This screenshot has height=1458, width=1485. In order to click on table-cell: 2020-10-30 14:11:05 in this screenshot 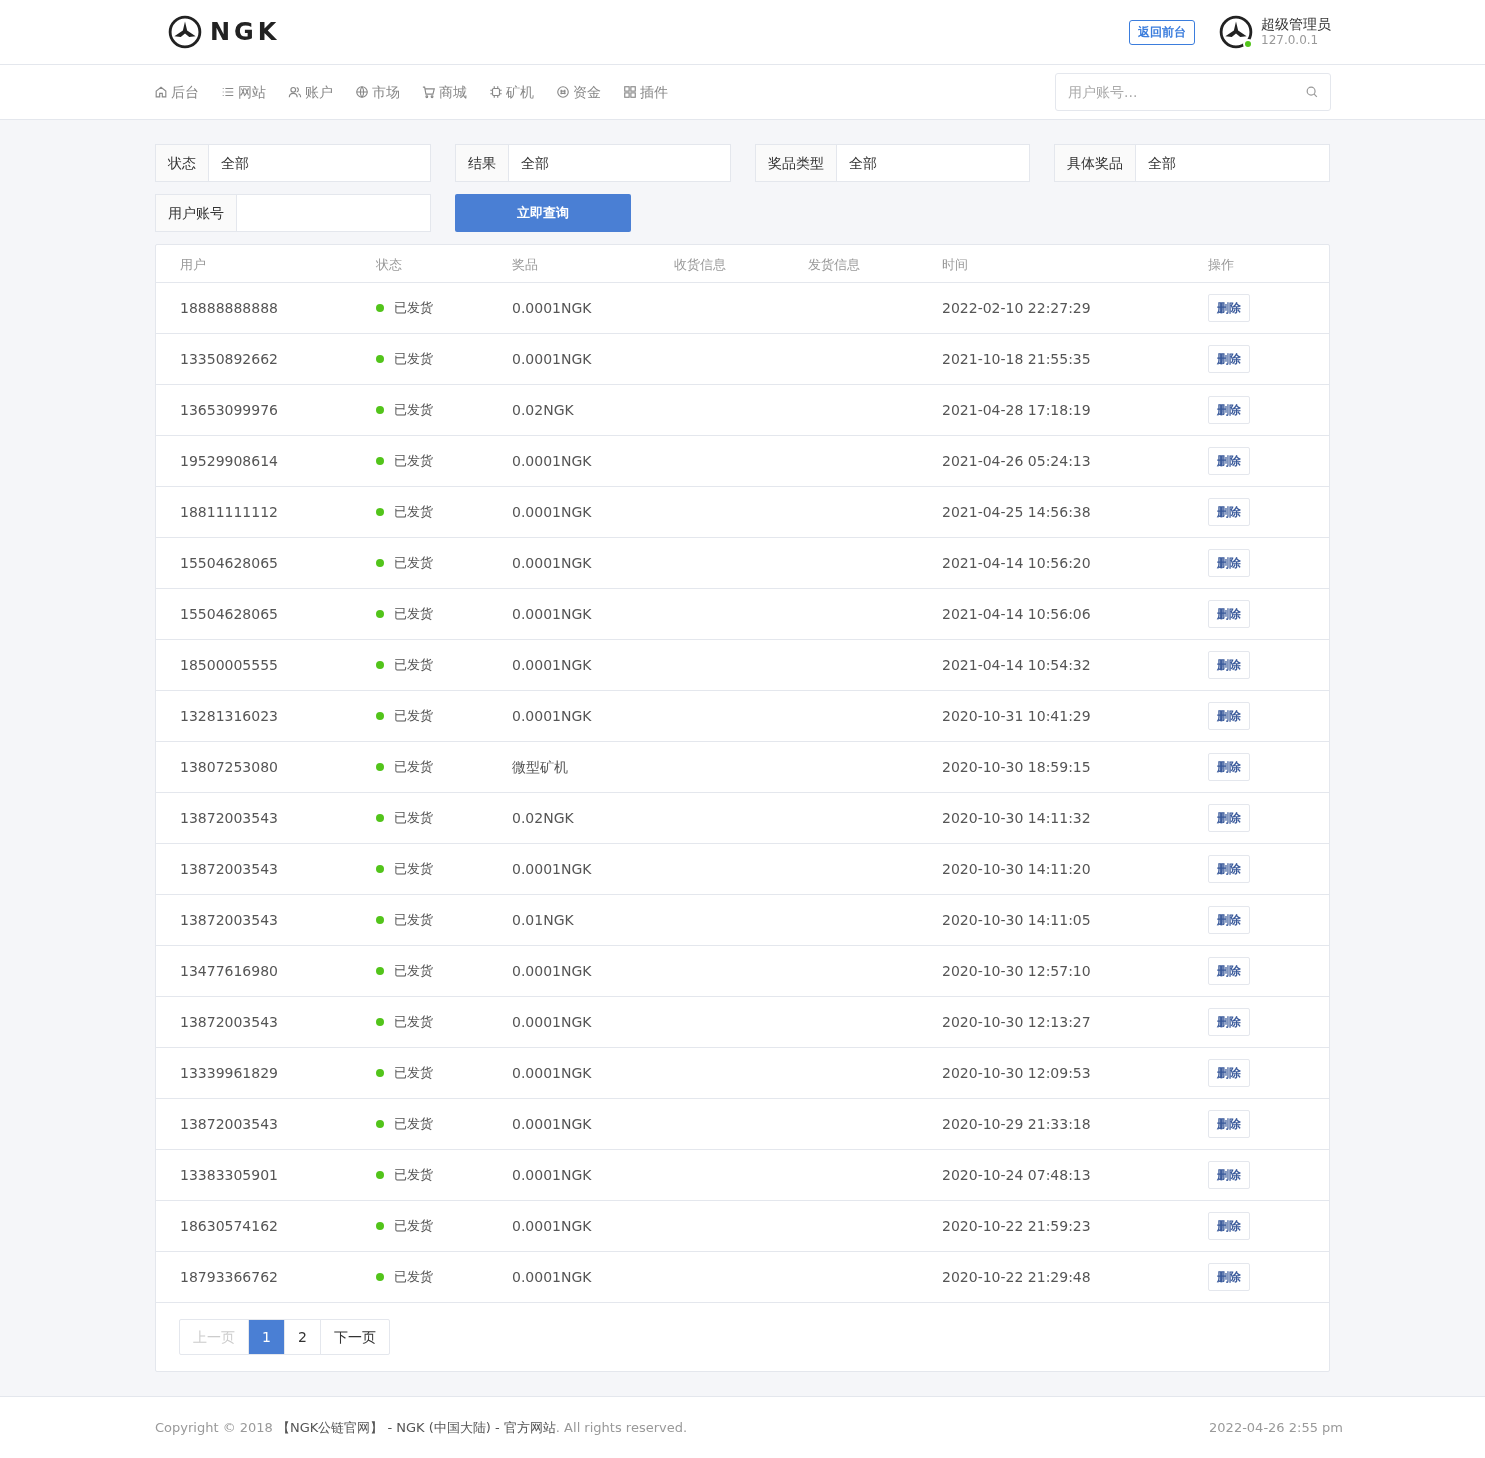, I will do `click(1016, 920)`.